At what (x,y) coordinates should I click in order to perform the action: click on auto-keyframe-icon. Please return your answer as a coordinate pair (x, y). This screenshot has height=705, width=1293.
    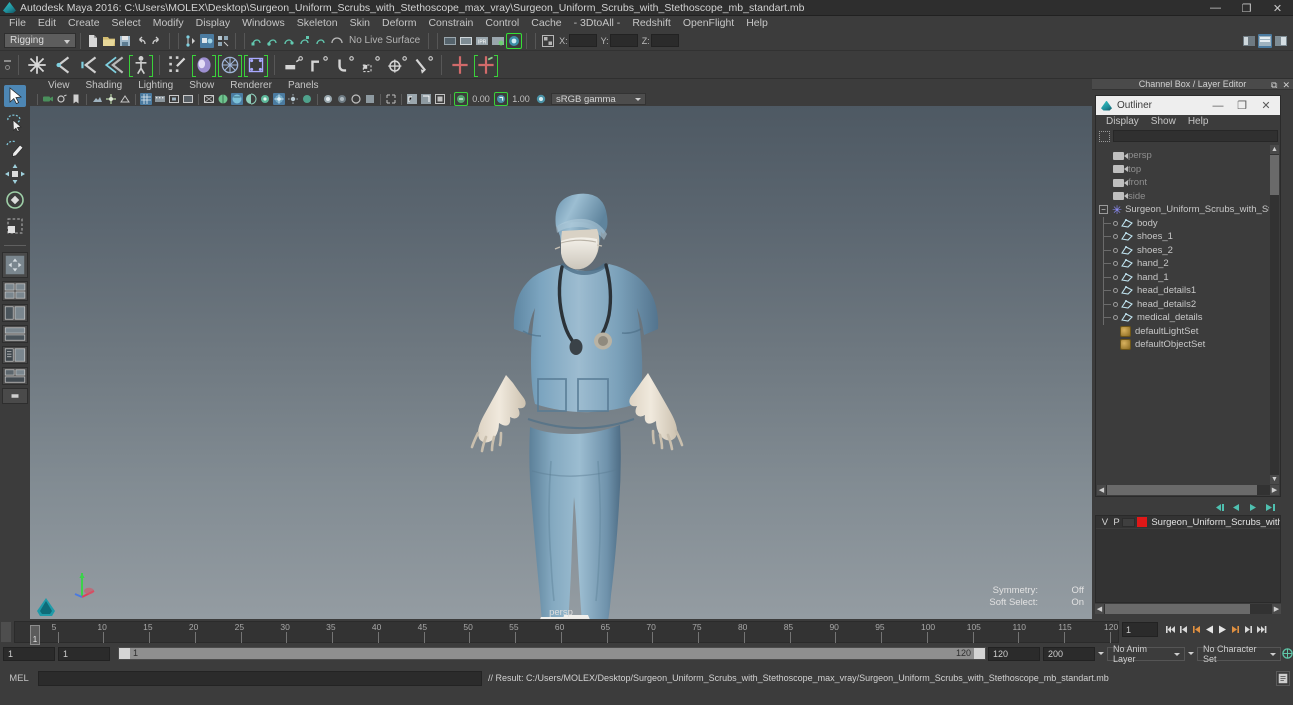
    Looking at the image, I should click on (1287, 653).